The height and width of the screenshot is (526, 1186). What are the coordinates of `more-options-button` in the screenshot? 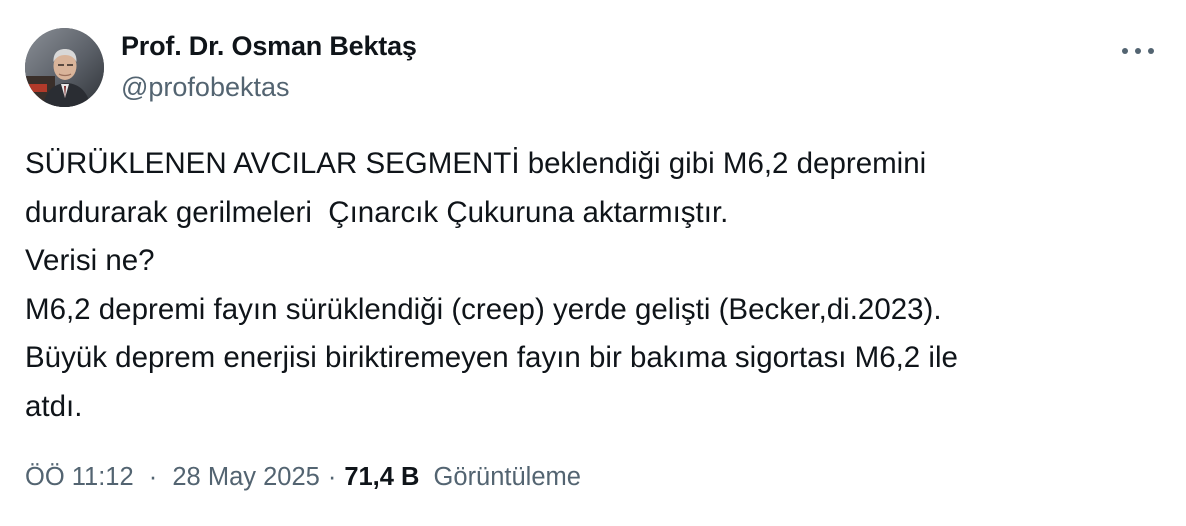 It's located at (1138, 51).